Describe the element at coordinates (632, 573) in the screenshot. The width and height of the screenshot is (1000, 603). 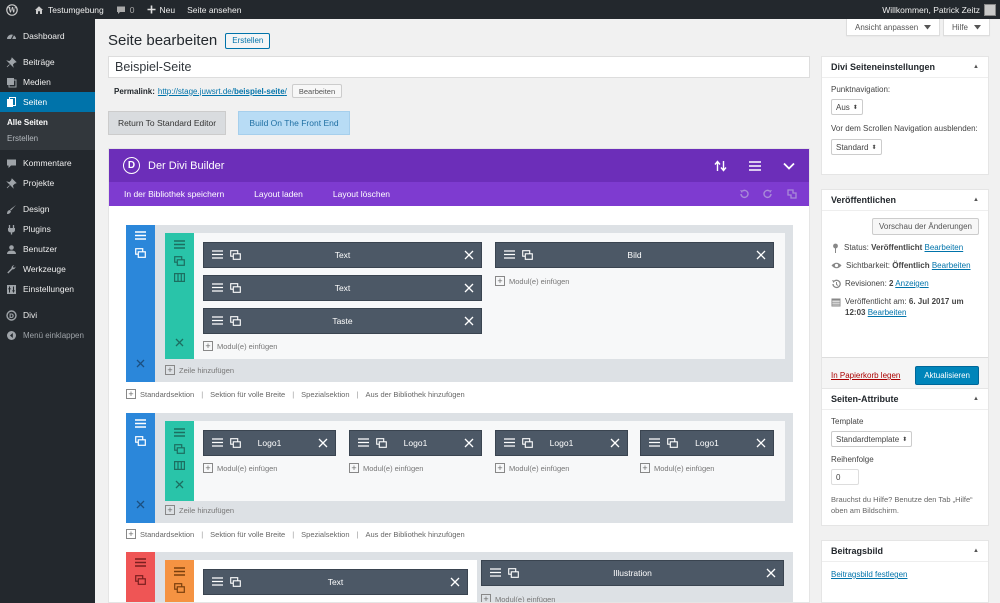
I see `module-illustration: Illustration` at that location.